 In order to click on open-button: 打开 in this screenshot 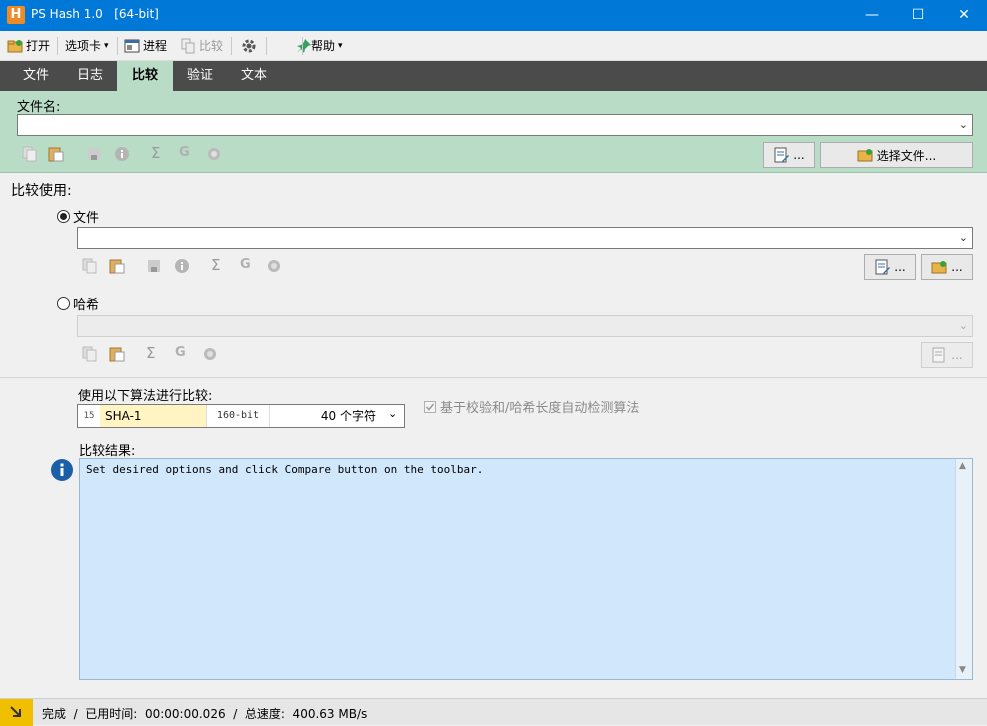, I will do `click(28, 46)`.